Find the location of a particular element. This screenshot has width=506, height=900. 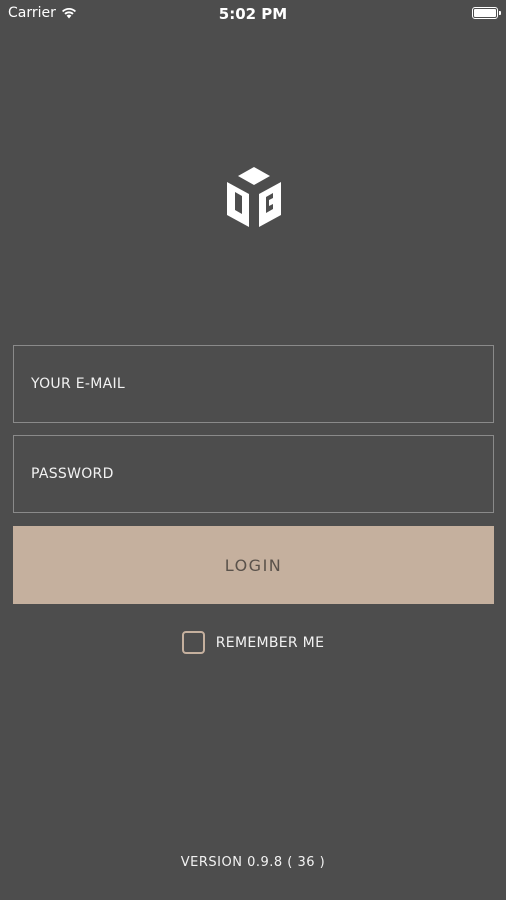

version-label: VERSION 0.9.8 ( 36 ) is located at coordinates (253, 862).